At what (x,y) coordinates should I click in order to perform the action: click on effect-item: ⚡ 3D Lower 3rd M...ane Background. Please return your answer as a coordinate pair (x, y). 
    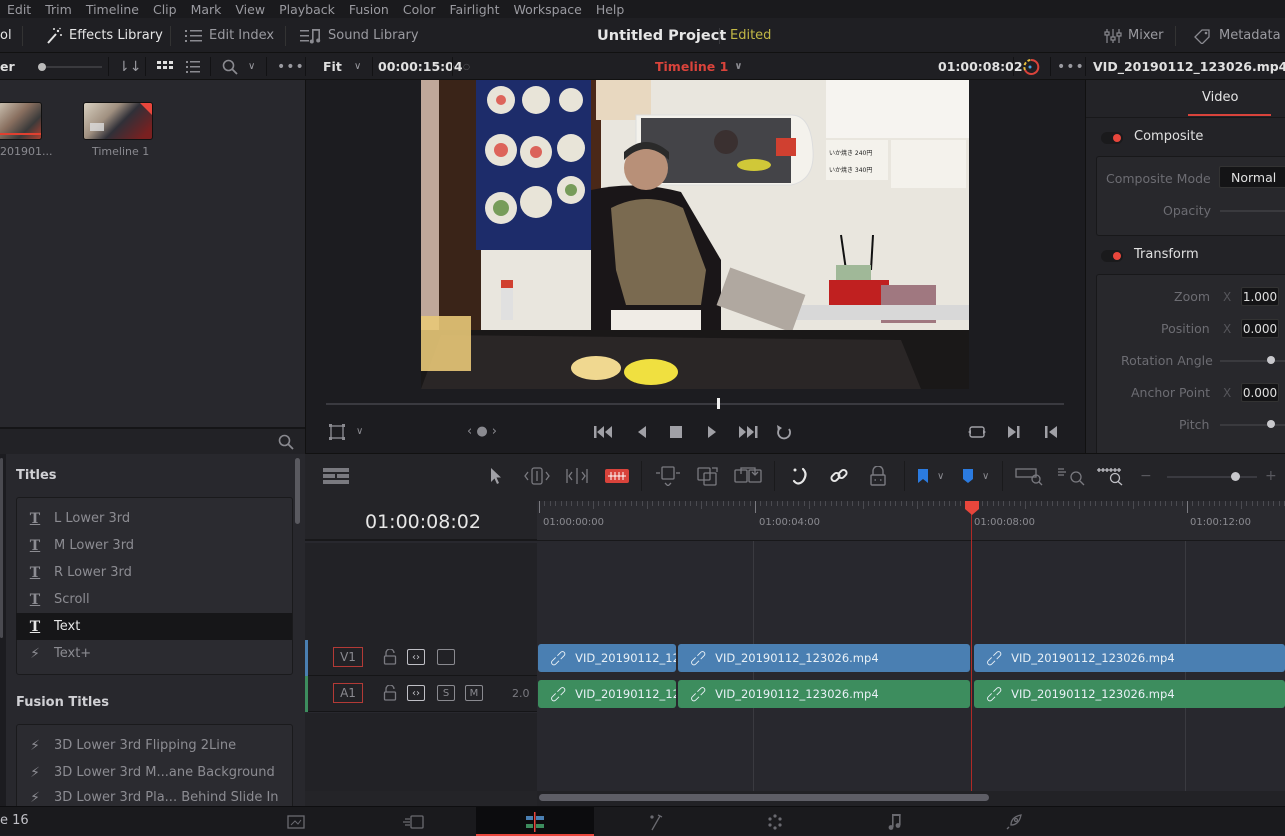
    Looking at the image, I should click on (154, 772).